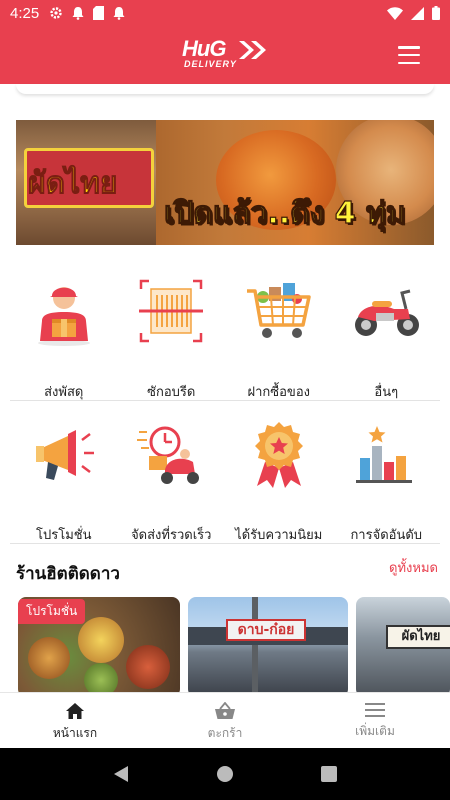 The height and width of the screenshot is (800, 450). What do you see at coordinates (171, 535) in the screenshot?
I see `feature-label: จัดส่งที่รวดเร็ว` at bounding box center [171, 535].